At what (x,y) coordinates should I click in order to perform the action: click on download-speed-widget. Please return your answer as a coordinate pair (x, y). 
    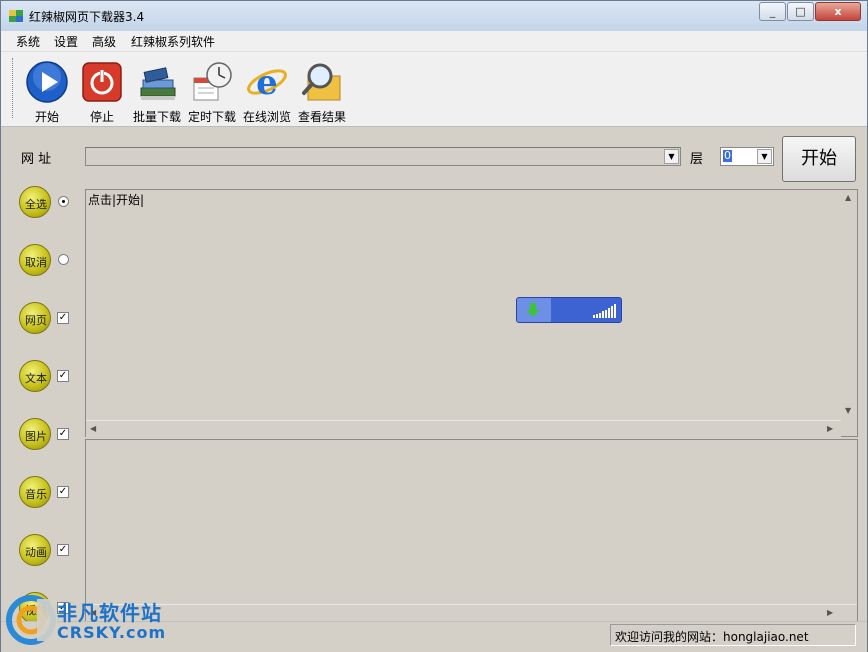
    Looking at the image, I should click on (569, 310).